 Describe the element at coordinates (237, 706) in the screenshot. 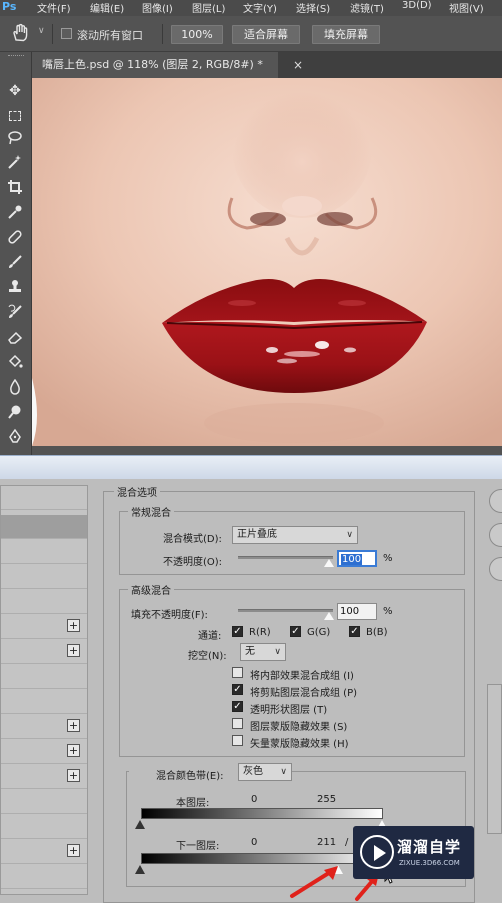

I see `transparency-shapes-checkbox: ✓` at that location.